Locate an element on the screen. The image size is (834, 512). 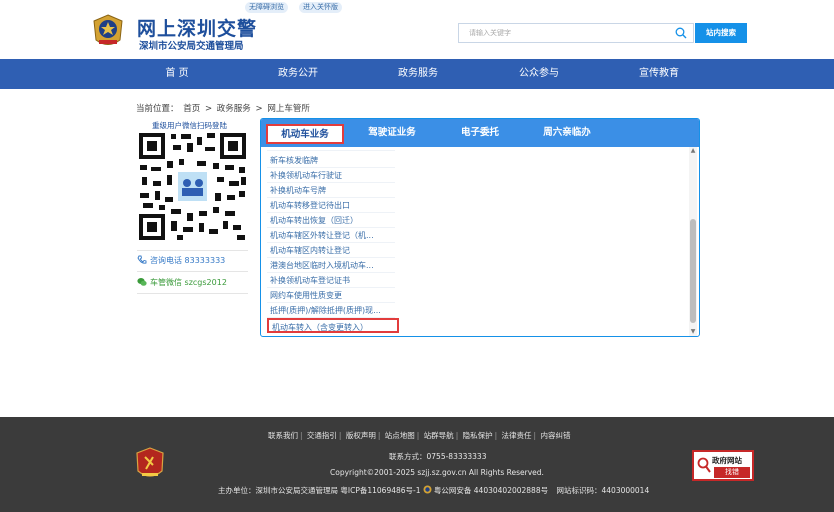
list-item-partial is located at coordinates (331, 149).